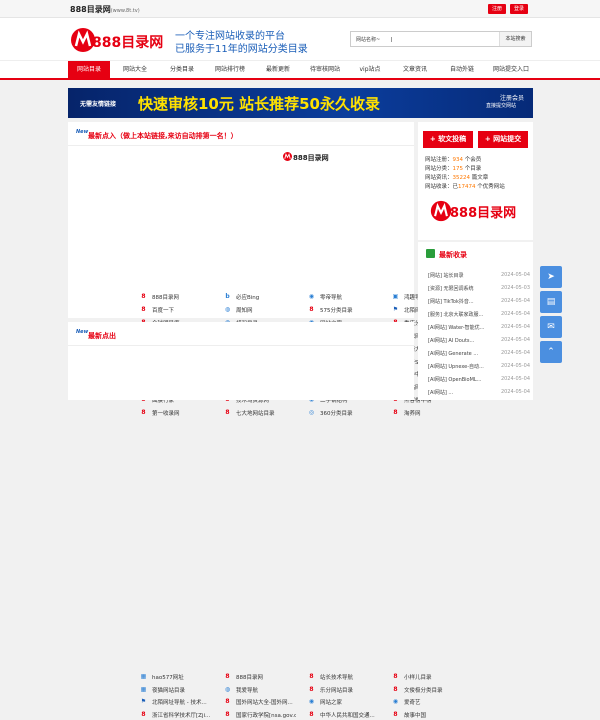  I want to click on site-logo: 888目录网, so click(117, 41).